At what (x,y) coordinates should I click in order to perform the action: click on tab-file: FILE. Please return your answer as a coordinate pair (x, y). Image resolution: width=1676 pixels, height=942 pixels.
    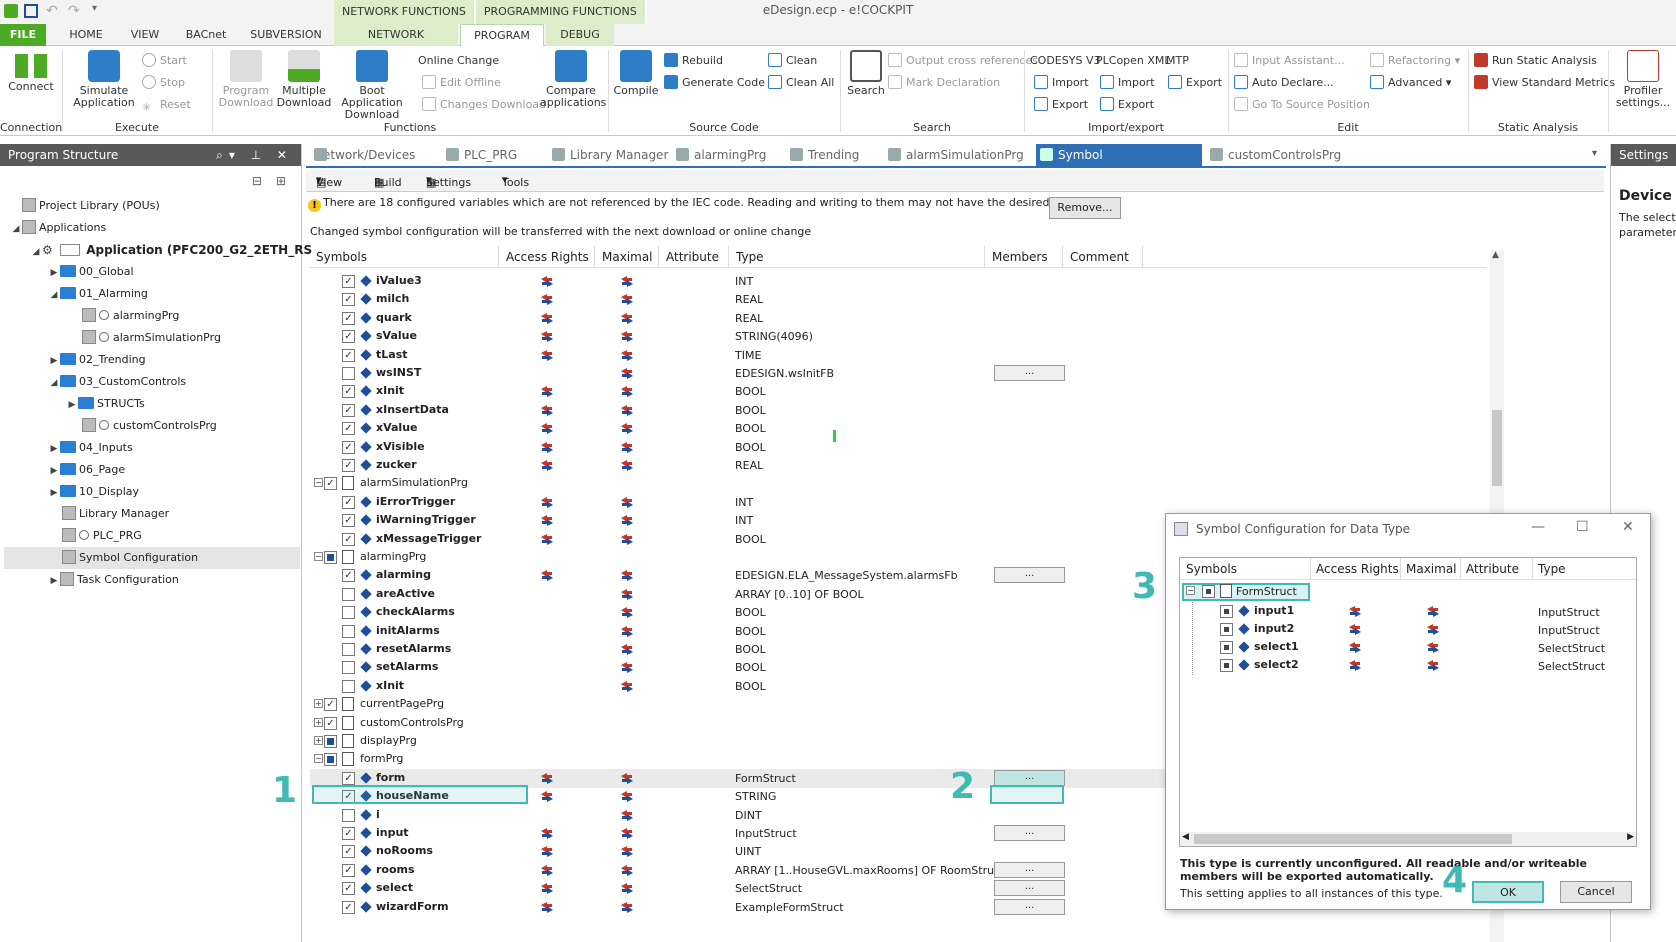
    Looking at the image, I should click on (23, 35).